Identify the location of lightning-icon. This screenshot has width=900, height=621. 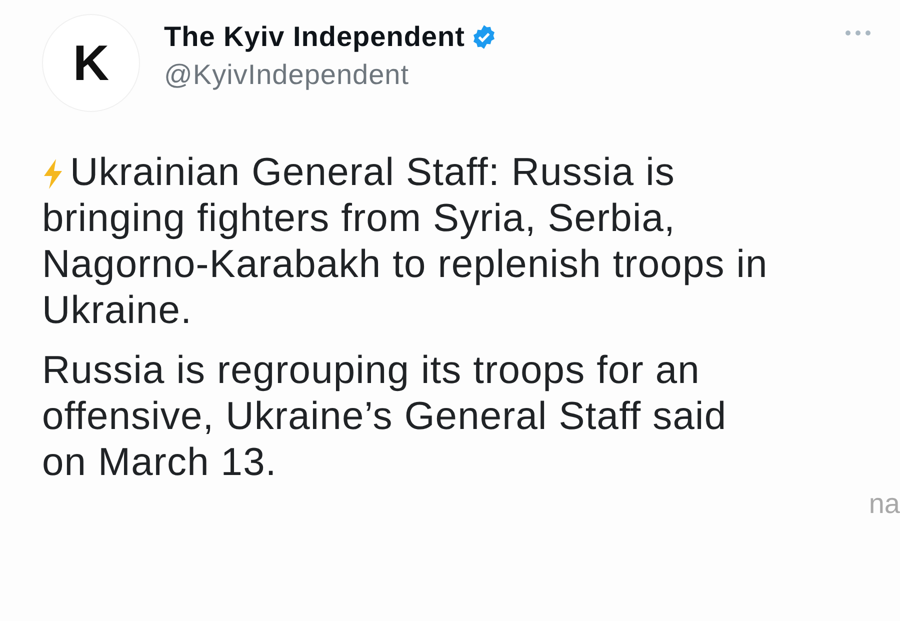
(53, 174).